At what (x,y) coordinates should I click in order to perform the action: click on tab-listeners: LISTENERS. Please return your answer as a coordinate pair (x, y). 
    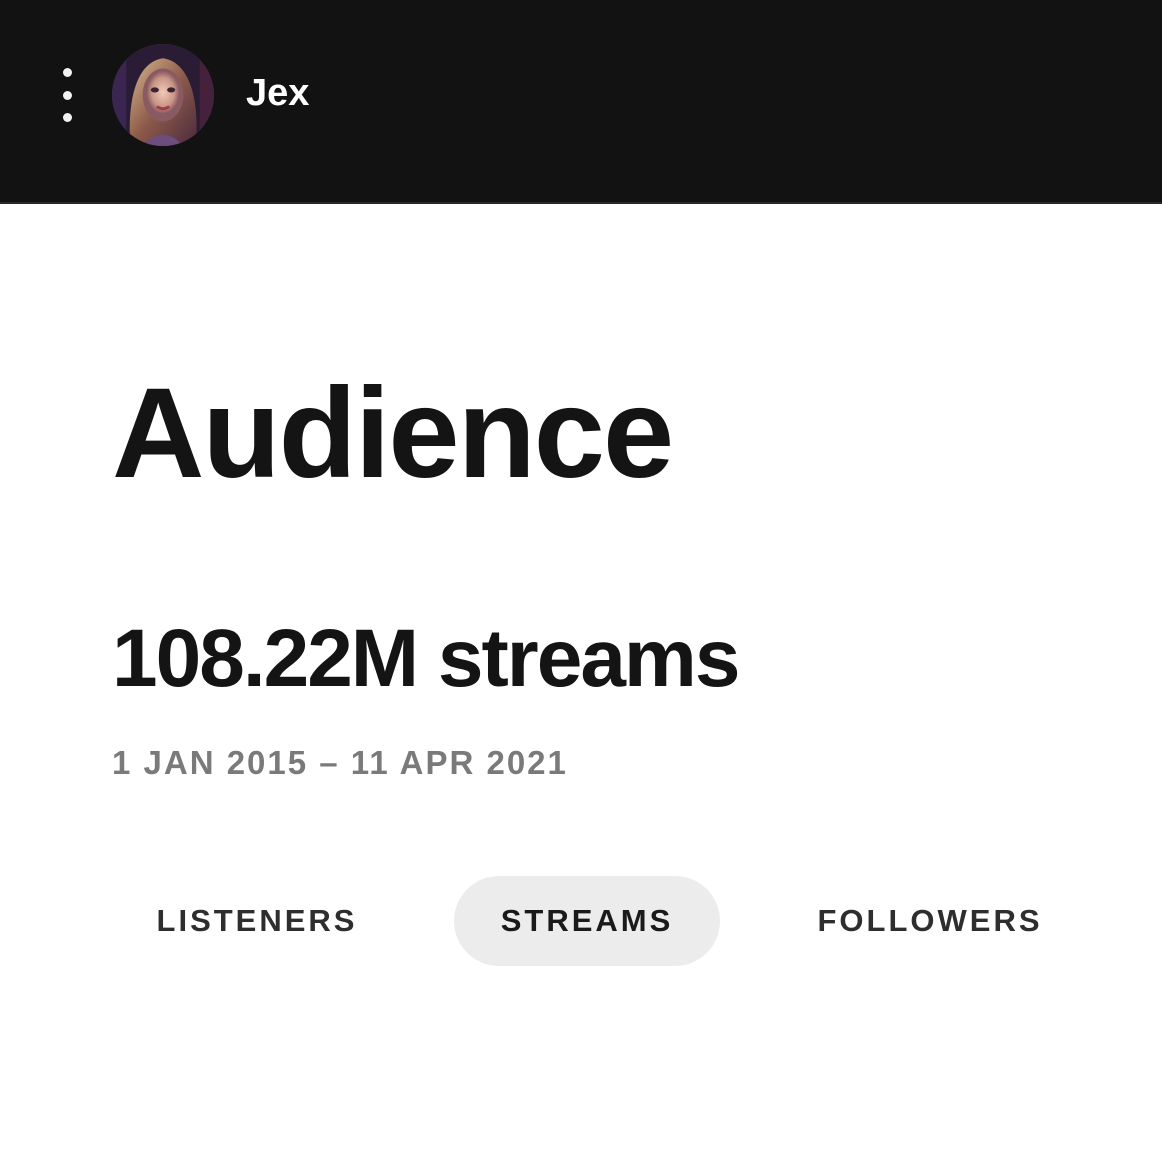
    Looking at the image, I should click on (257, 921).